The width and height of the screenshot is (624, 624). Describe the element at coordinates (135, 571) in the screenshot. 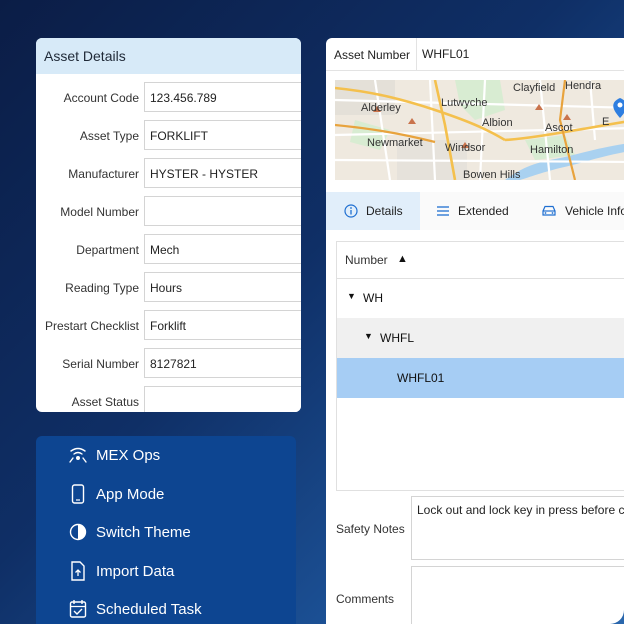

I see `menu-item-label: Import Data` at that location.